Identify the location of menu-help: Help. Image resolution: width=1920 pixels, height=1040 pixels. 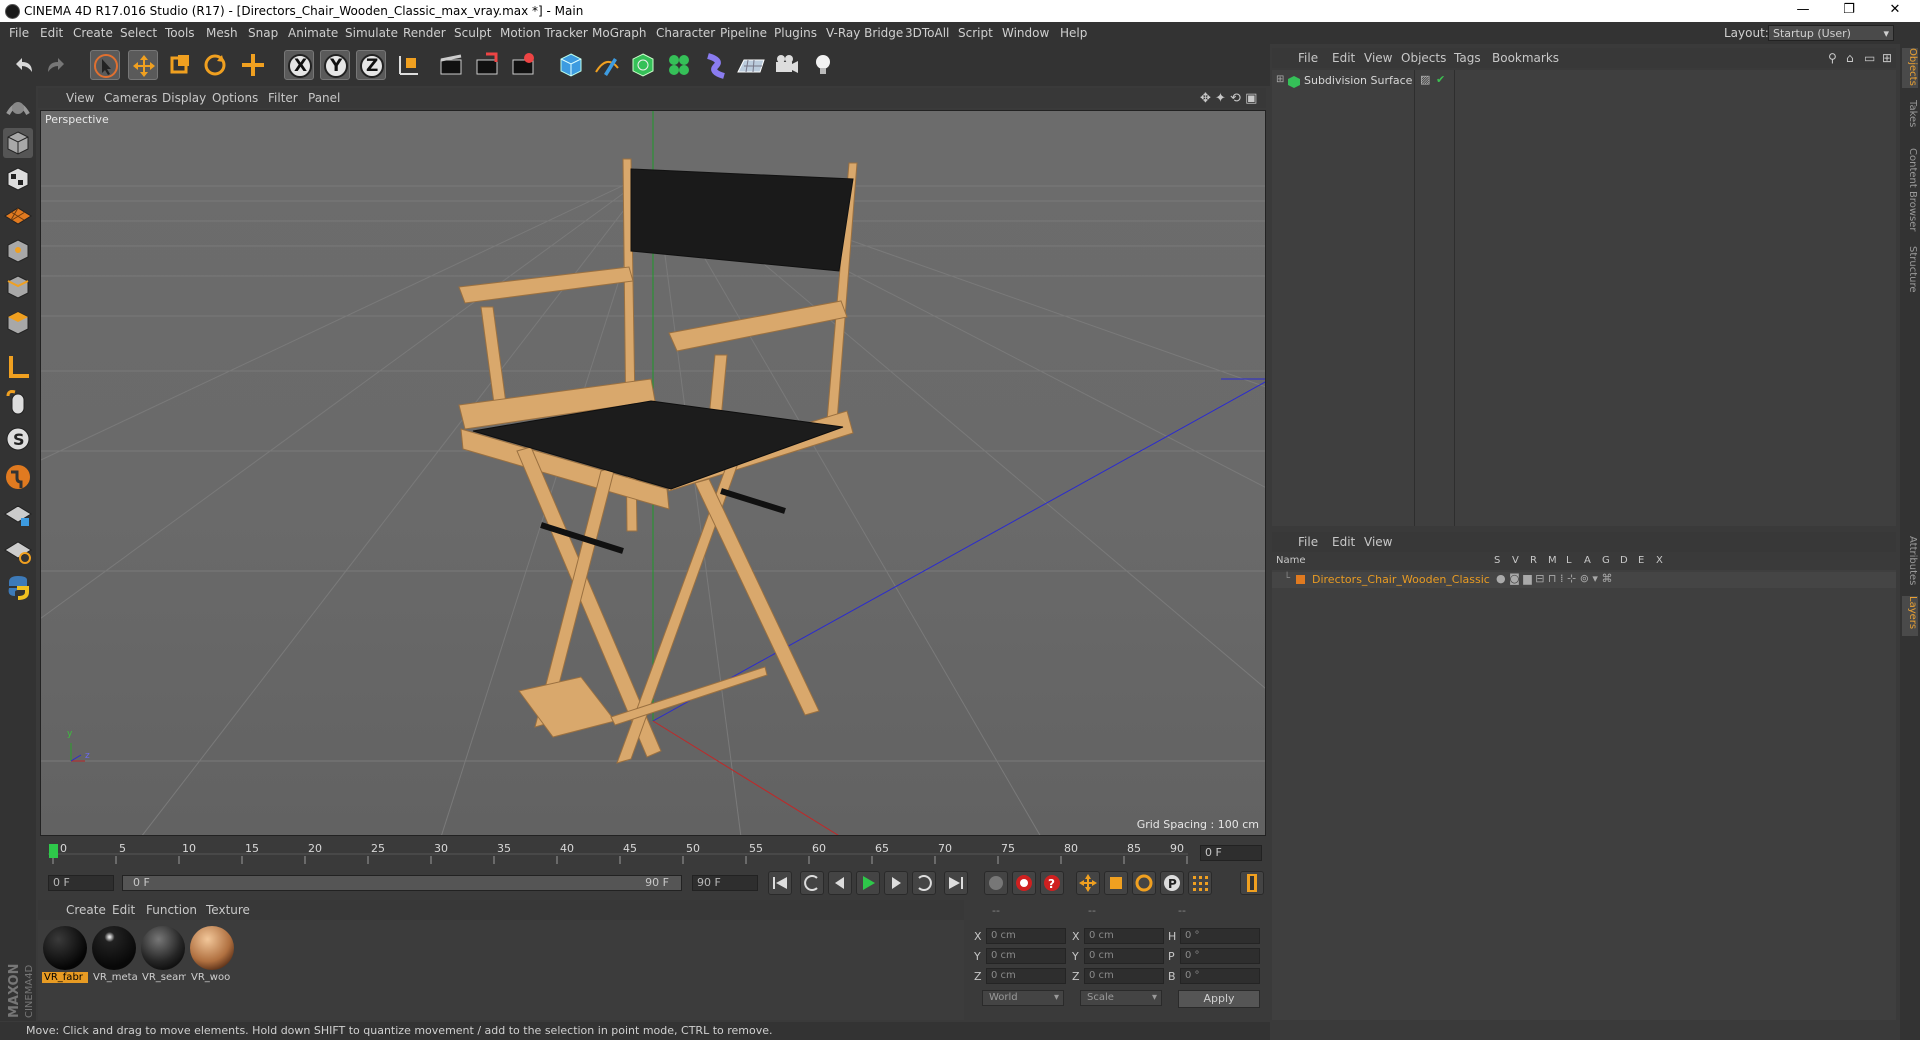
(1073, 33).